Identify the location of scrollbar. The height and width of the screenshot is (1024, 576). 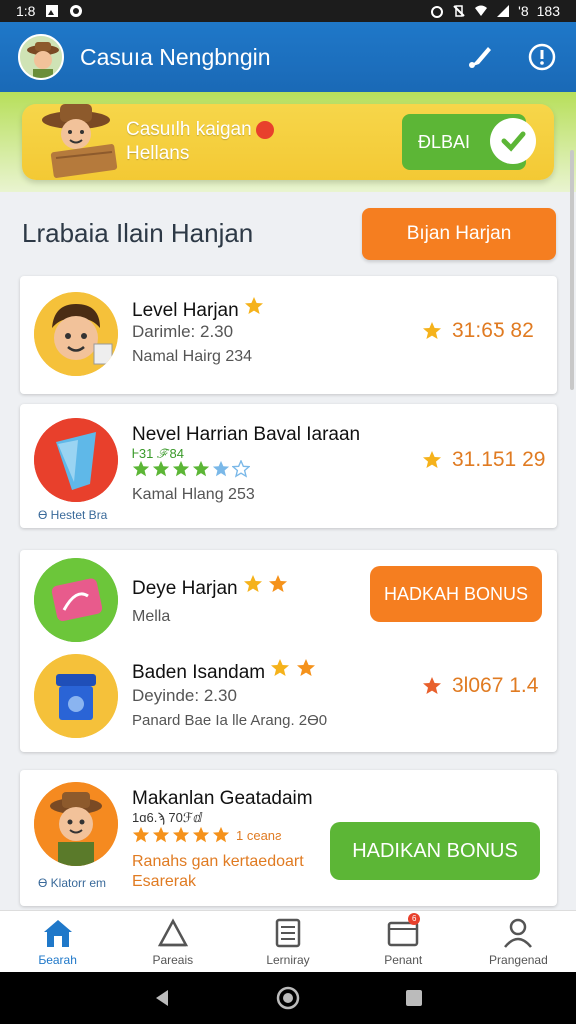
(572, 270).